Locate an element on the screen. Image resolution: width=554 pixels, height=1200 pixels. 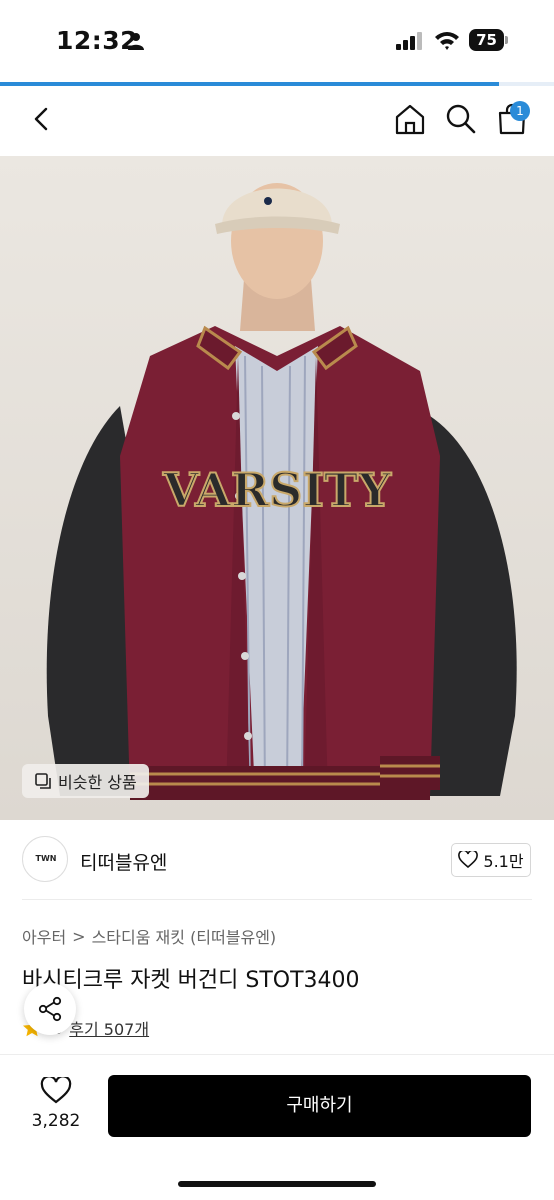
wifi-icon is located at coordinates (447, 41).